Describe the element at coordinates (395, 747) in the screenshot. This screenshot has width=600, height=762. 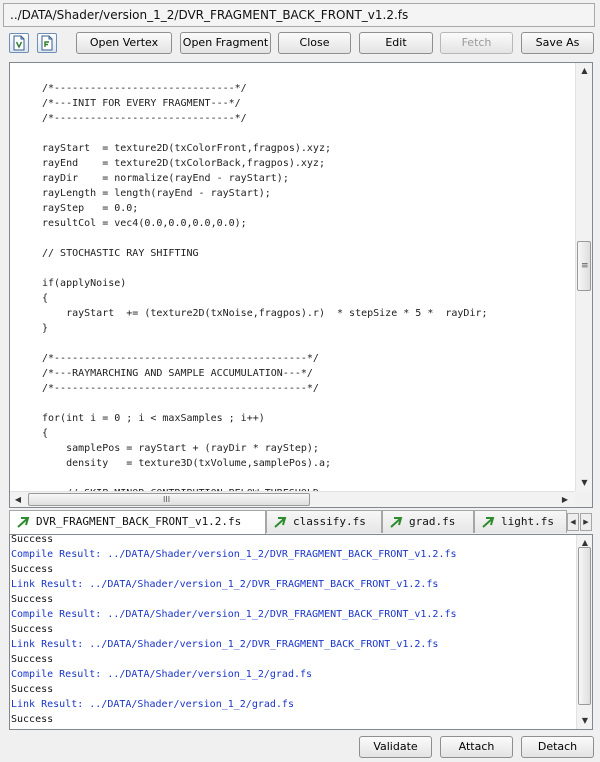
I see `validate-button: Validate` at that location.